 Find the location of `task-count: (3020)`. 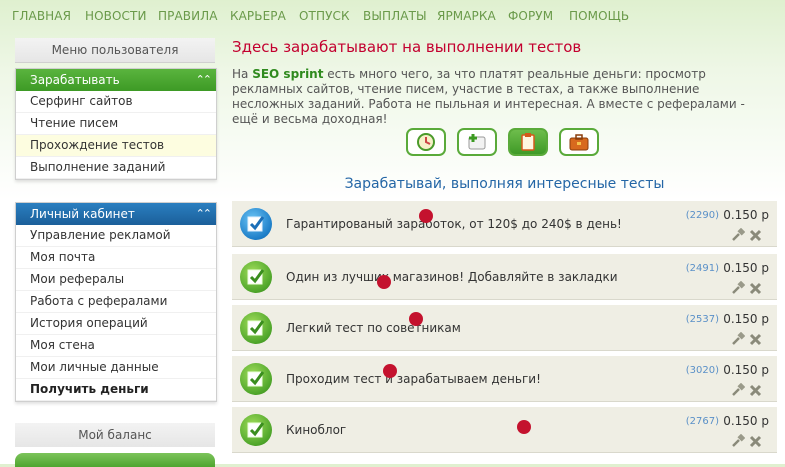

task-count: (3020) is located at coordinates (702, 370).